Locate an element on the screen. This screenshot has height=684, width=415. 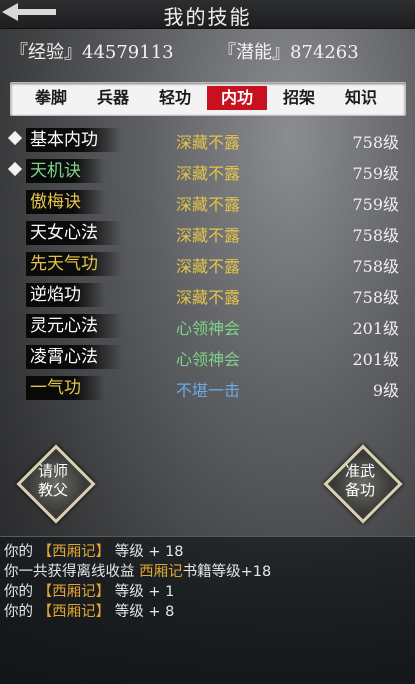
ask-master-label: 请师 教父 is located at coordinates (53, 481).